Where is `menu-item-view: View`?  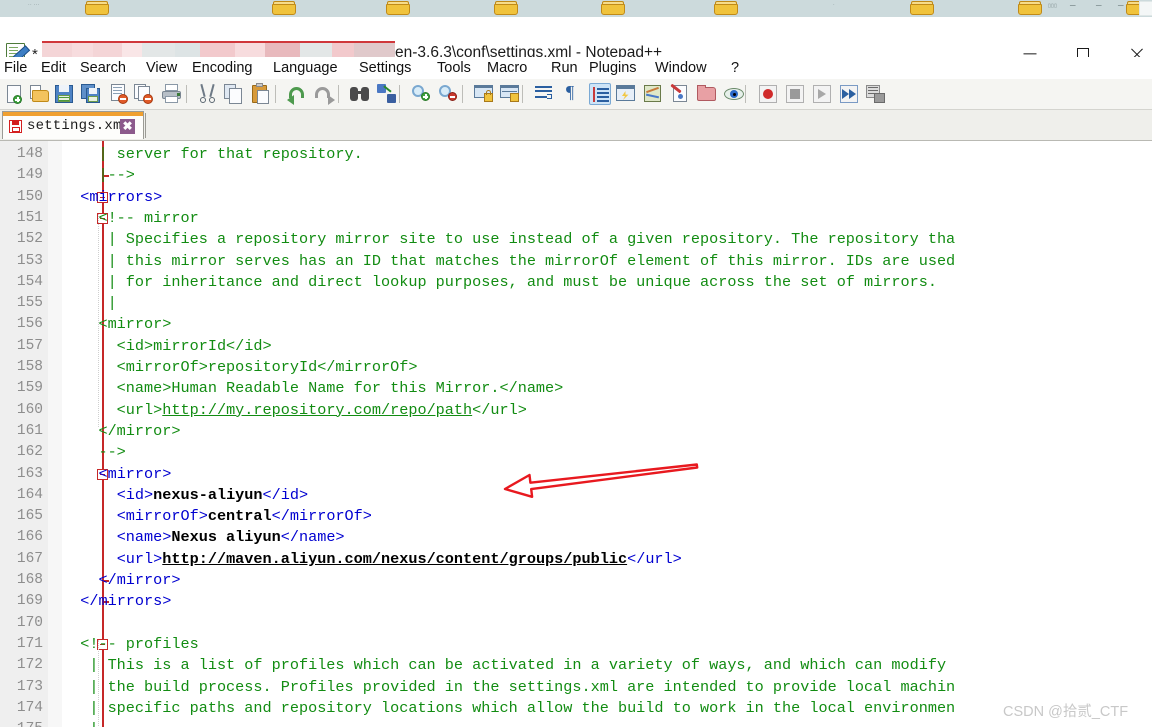
menu-item-view: View is located at coordinates (161, 68).